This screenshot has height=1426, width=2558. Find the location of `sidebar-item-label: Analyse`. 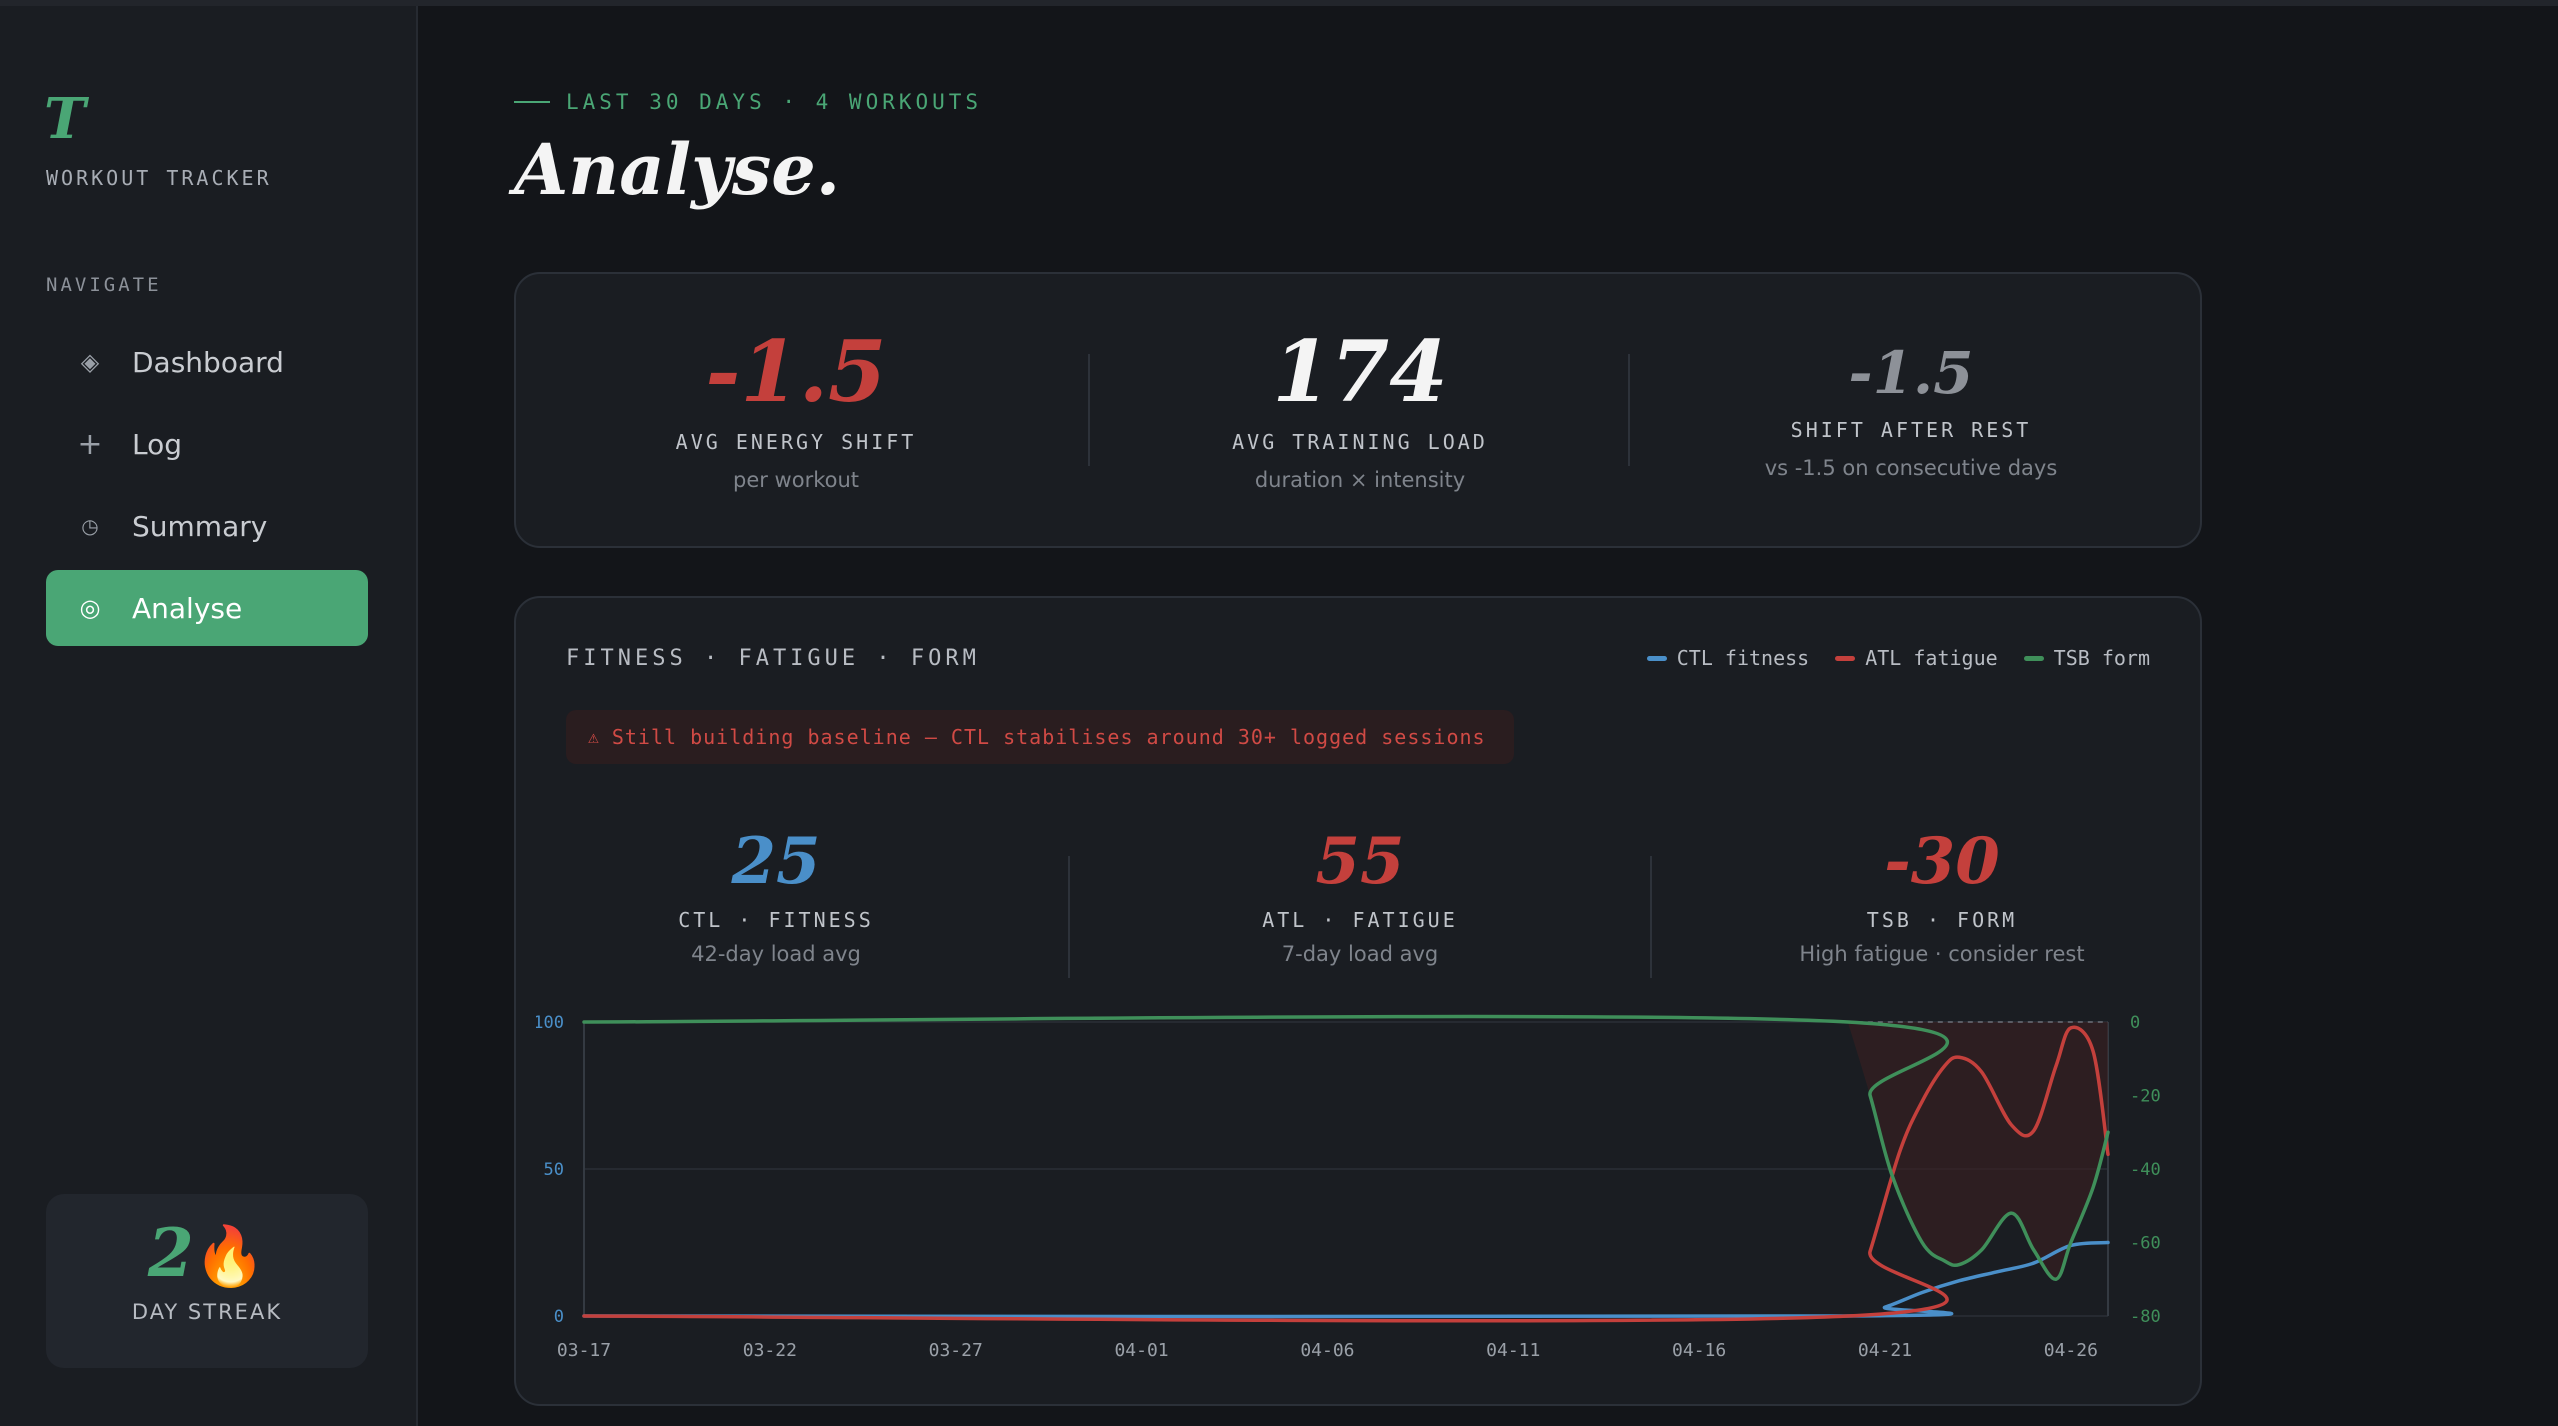

sidebar-item-label: Analyse is located at coordinates (187, 608).